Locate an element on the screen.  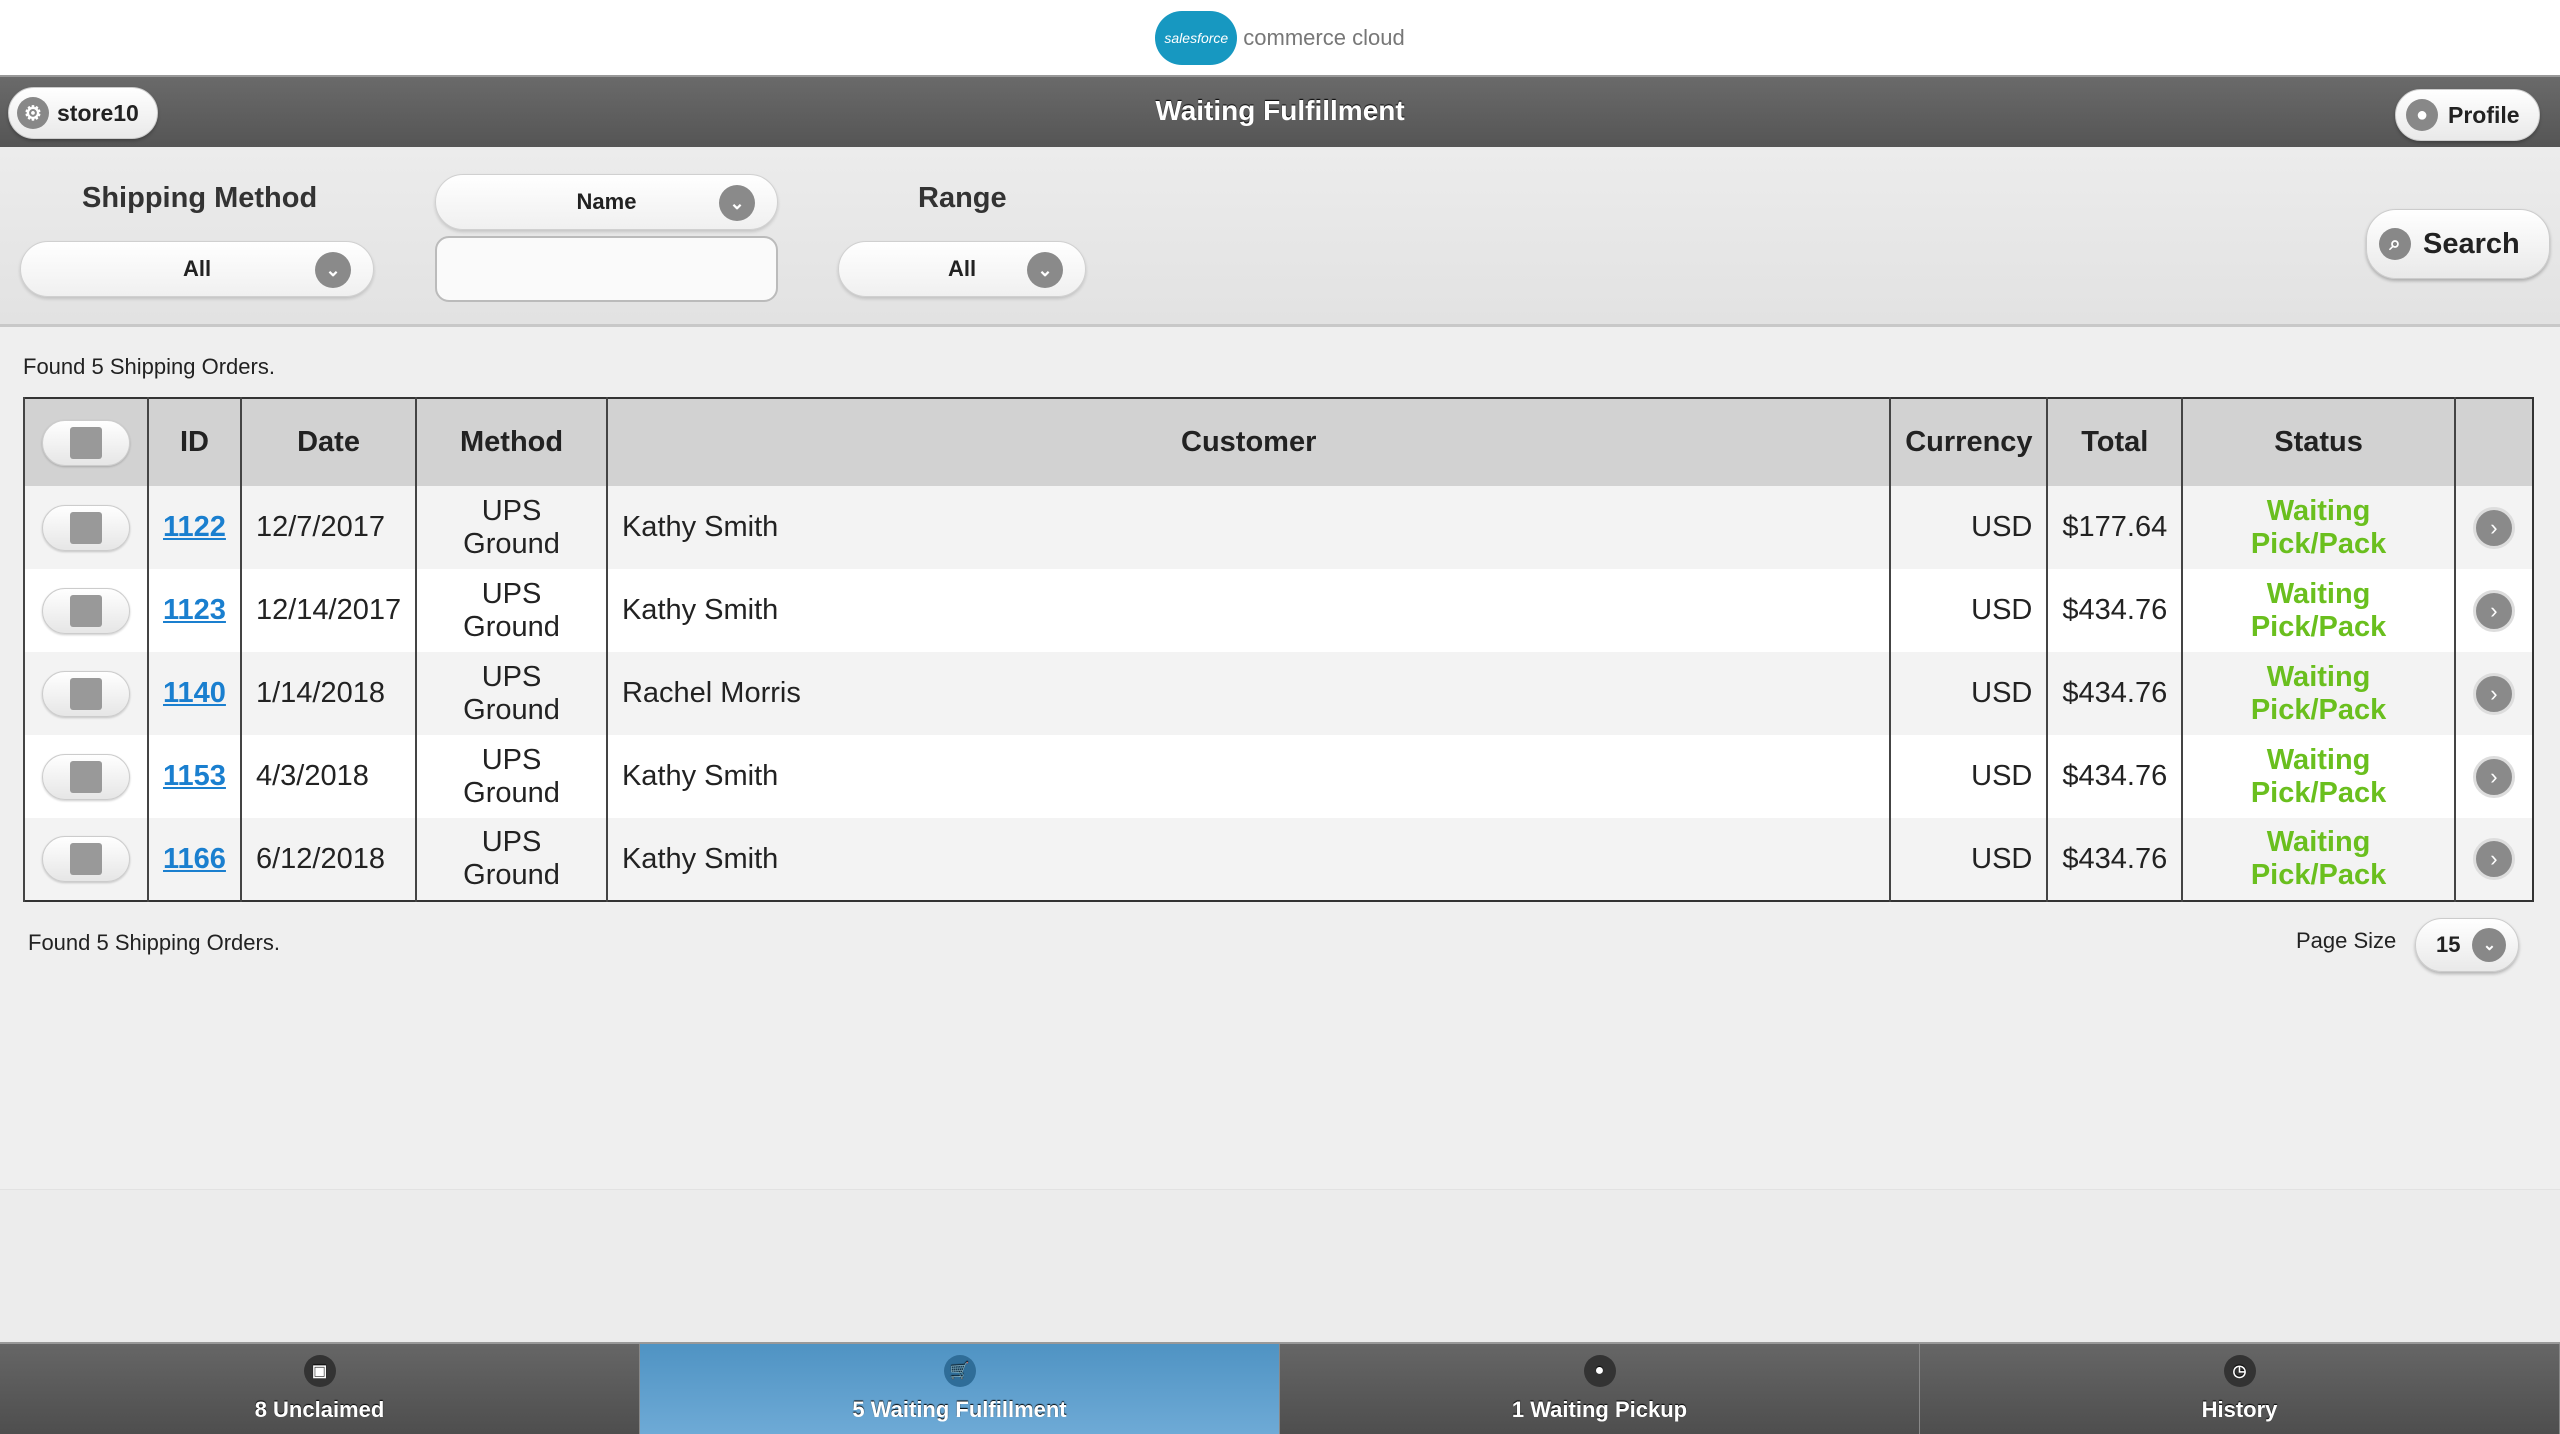
select-all-checkbox is located at coordinates (85, 442).